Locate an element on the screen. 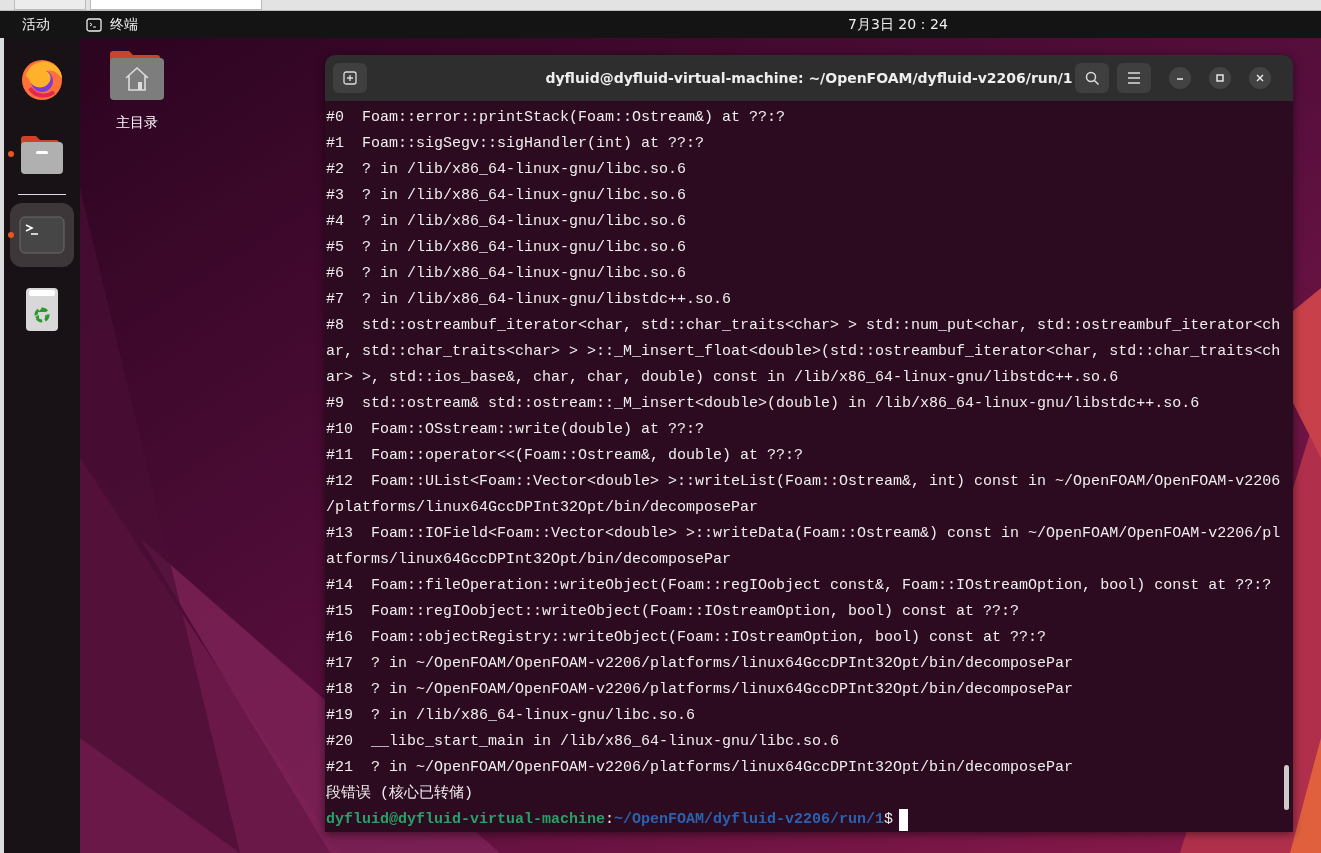  new-tab-button is located at coordinates (350, 78).